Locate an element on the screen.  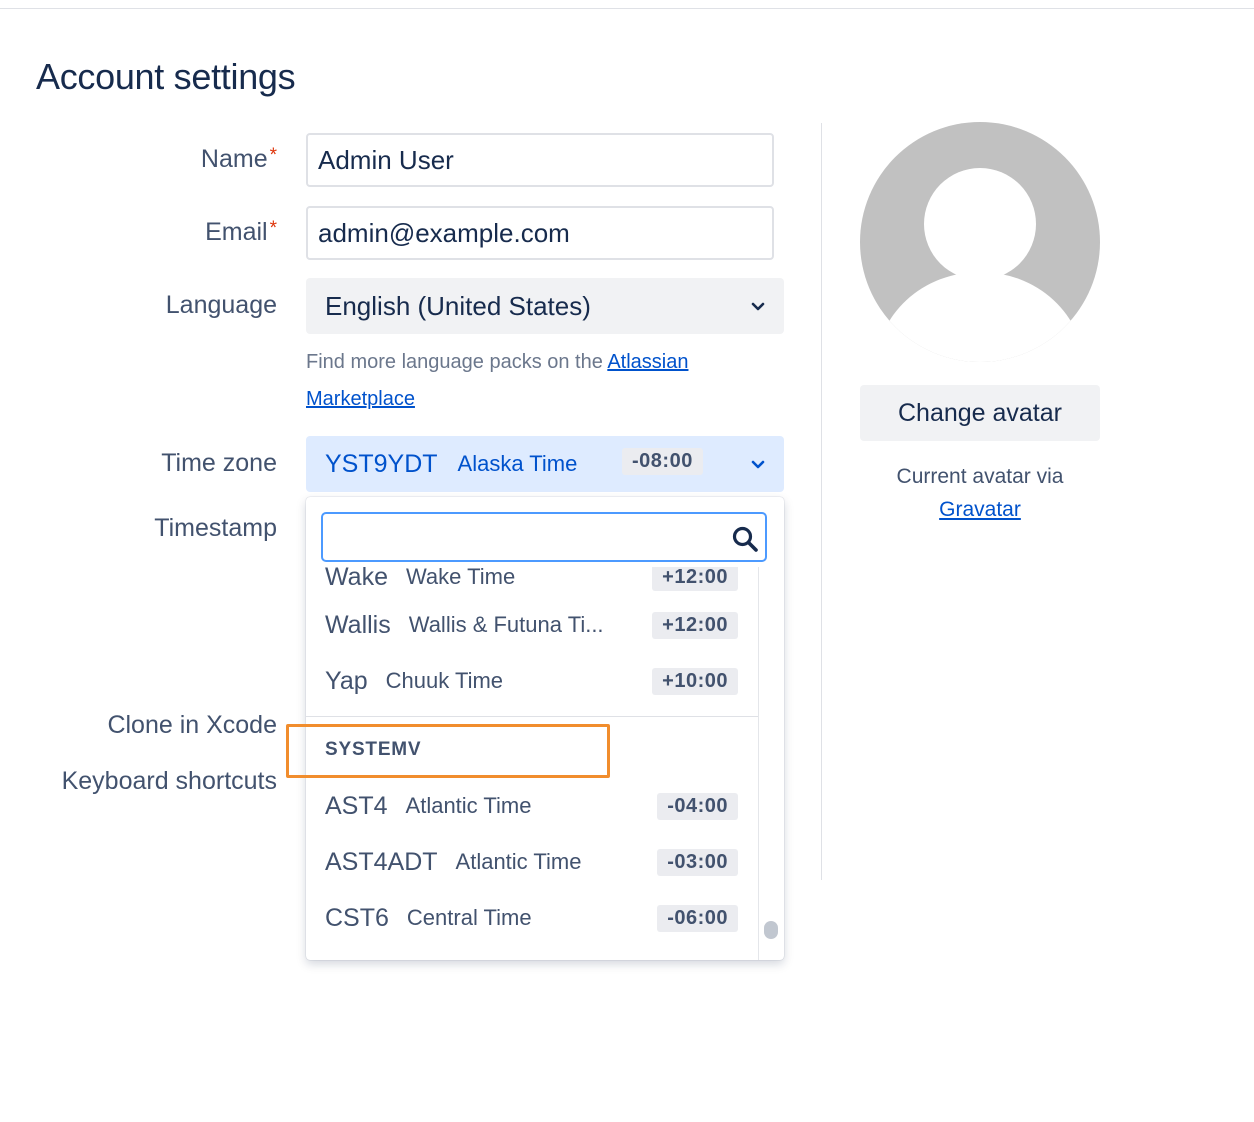
time-zone-option: CST6 Central Time -06:00 is located at coordinates (532, 918).